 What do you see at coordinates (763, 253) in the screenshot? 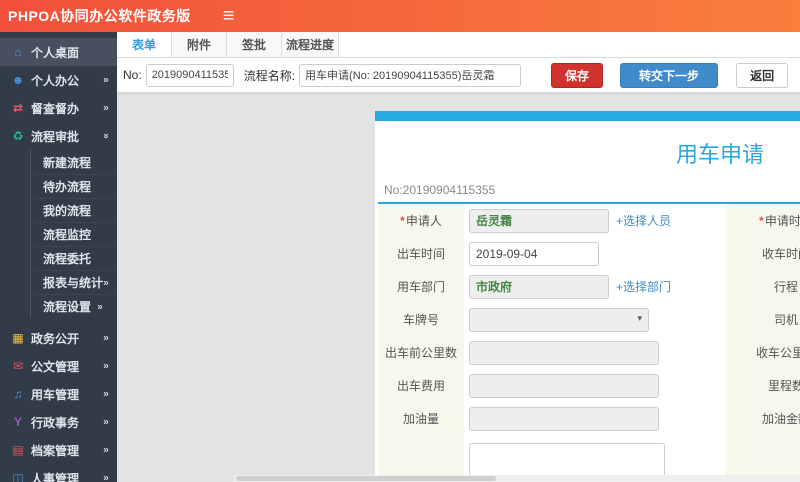
I see `return-time-label: 收车时间` at bounding box center [763, 253].